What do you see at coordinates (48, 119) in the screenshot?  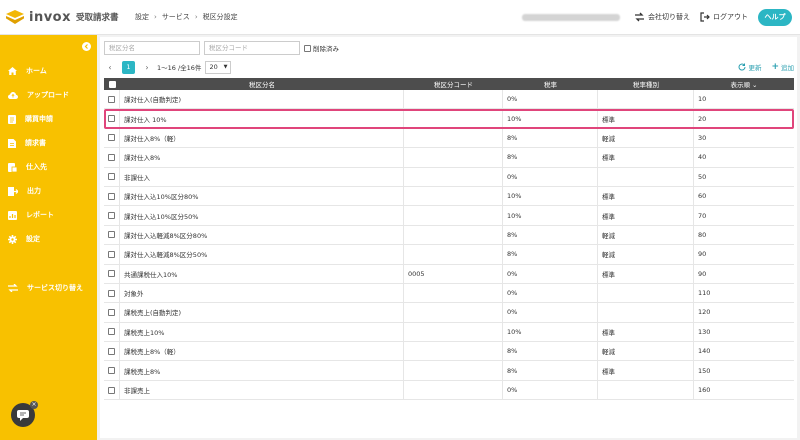 I see `sidebar-item-purchase-request: 購買申請` at bounding box center [48, 119].